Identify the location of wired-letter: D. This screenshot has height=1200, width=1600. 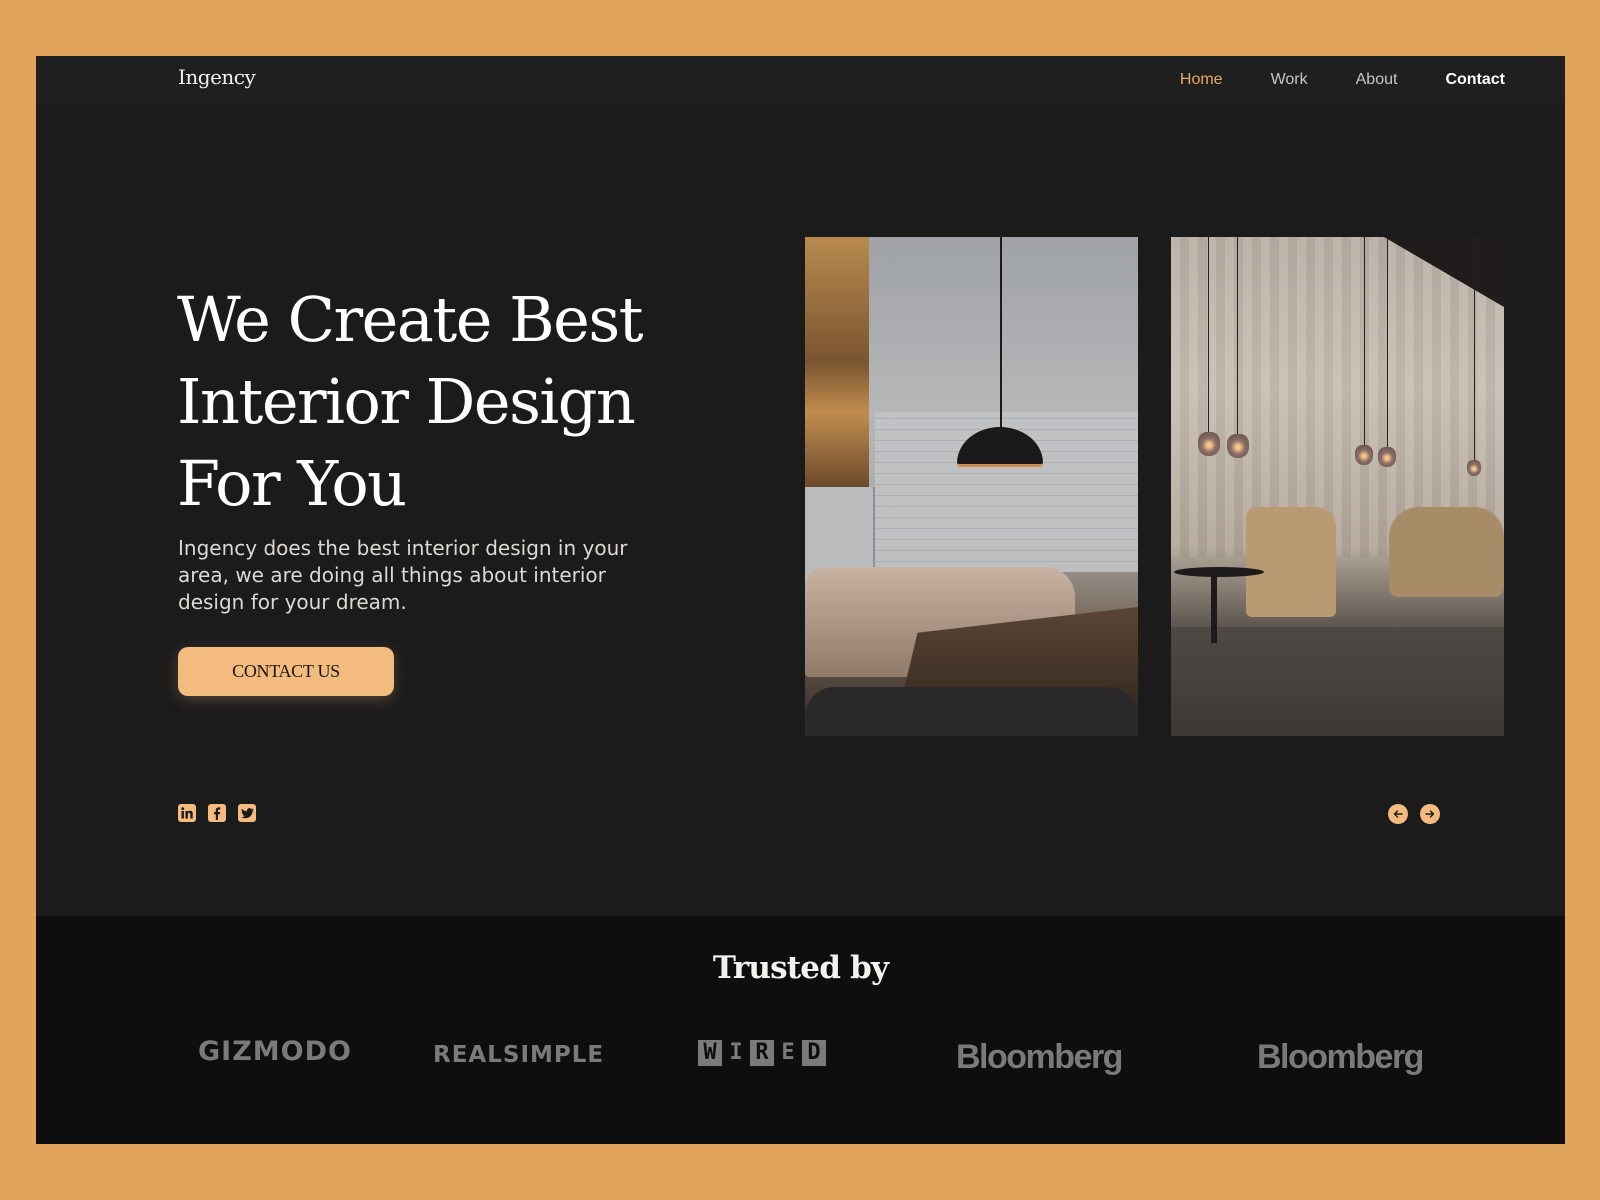
(814, 1053).